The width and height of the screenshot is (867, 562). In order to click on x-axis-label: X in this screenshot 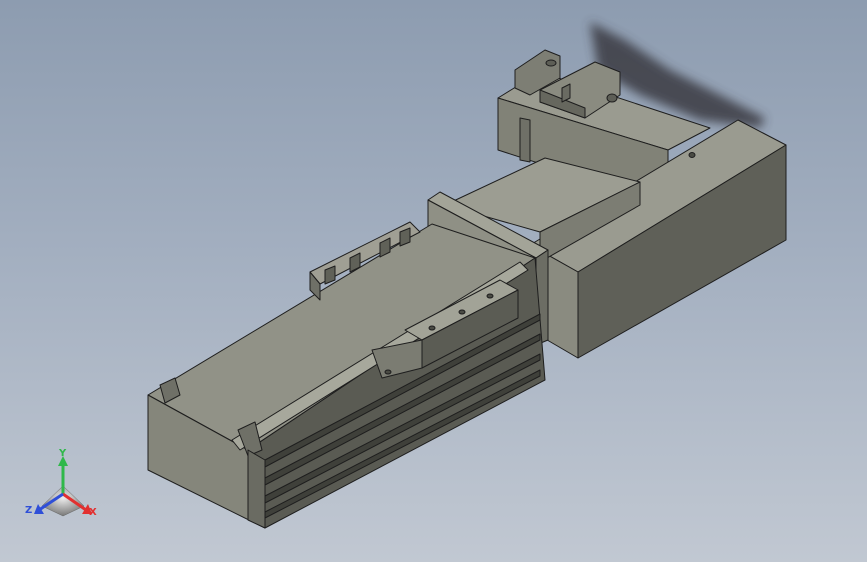, I will do `click(93, 512)`.